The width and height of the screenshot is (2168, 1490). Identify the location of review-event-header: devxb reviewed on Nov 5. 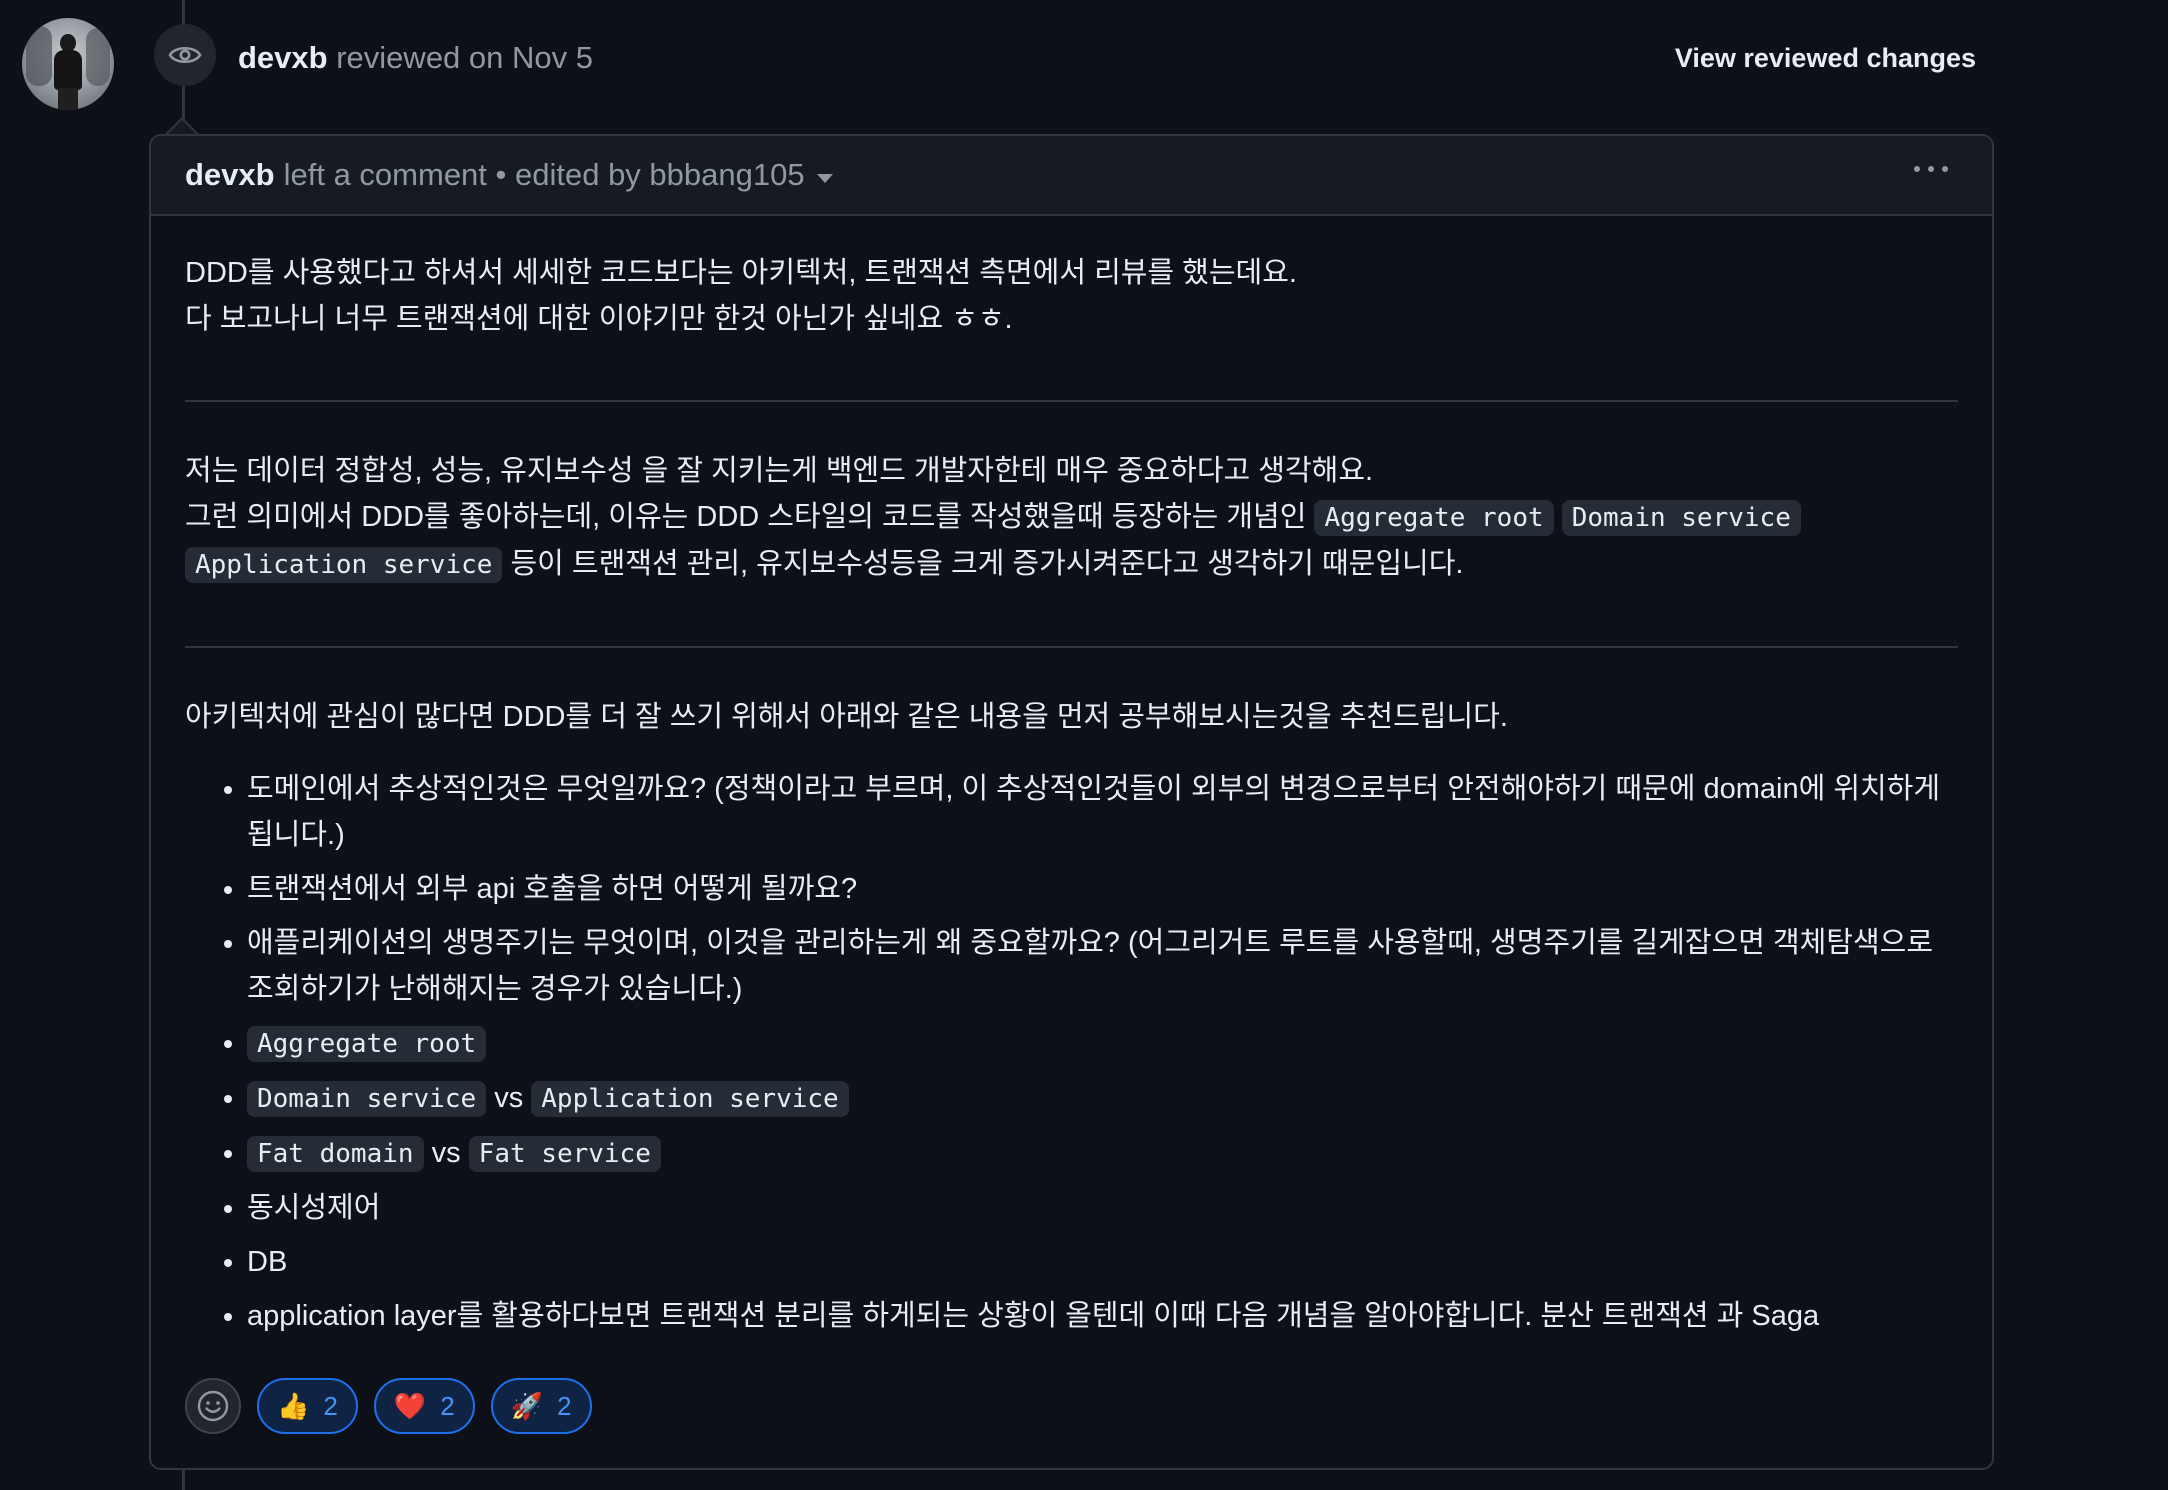
(415, 58).